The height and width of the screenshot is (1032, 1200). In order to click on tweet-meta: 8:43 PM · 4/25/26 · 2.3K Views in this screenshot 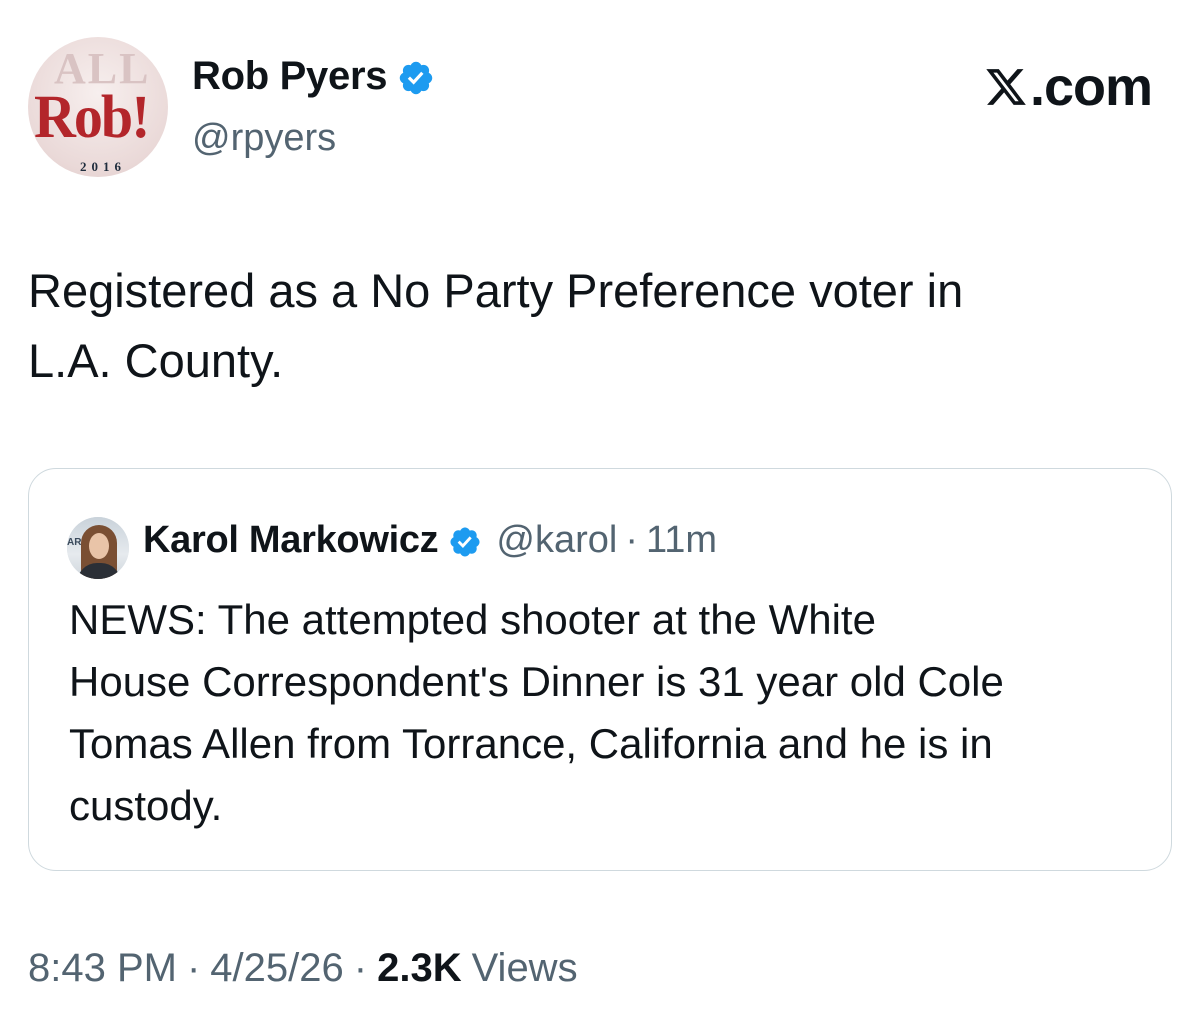, I will do `click(303, 968)`.